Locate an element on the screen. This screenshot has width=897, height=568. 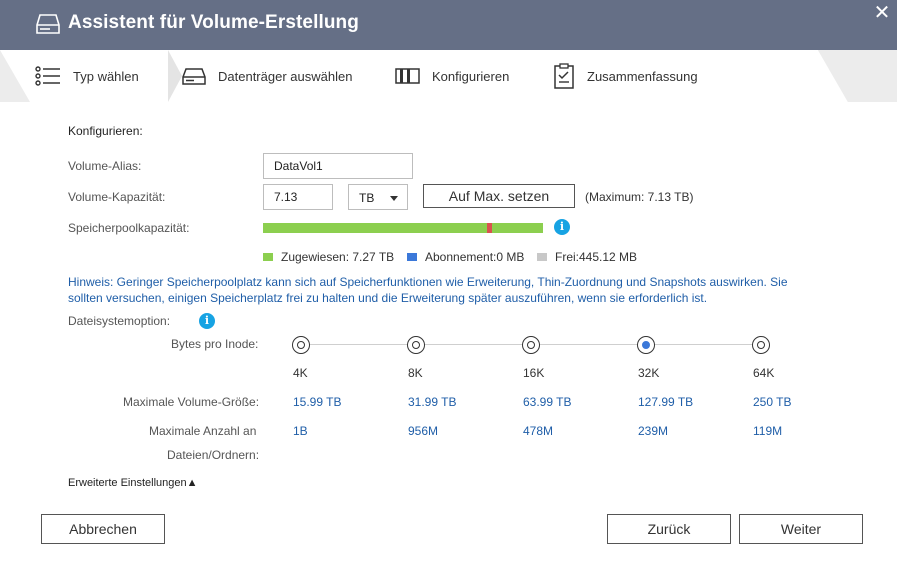
radio-inode-8k is located at coordinates (416, 345).